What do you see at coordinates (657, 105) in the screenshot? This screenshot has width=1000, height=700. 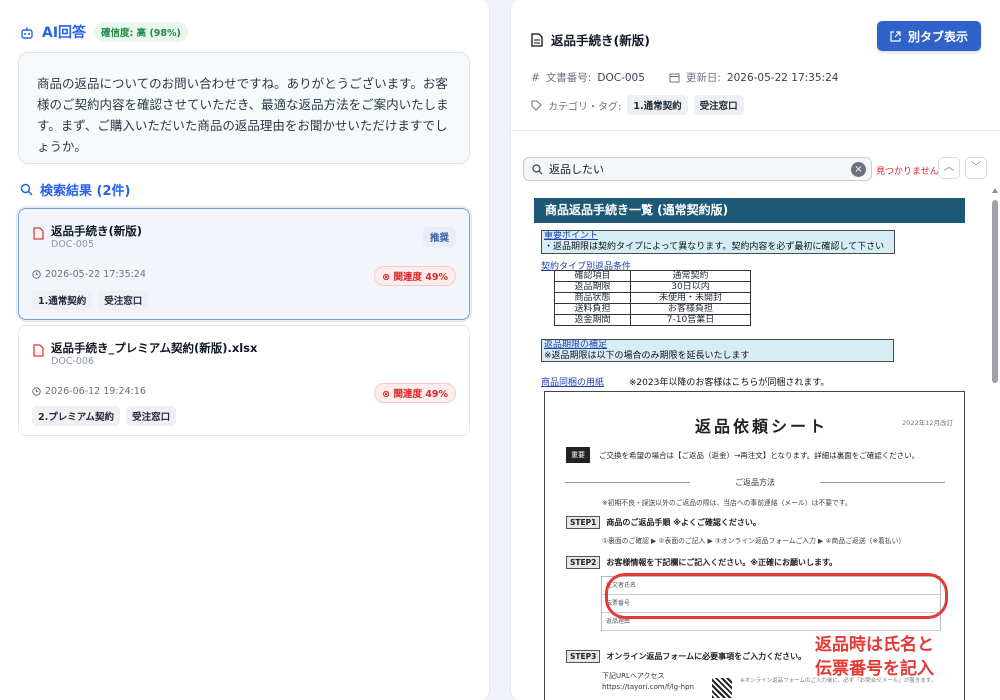 I see `tag: 1.通常契約` at bounding box center [657, 105].